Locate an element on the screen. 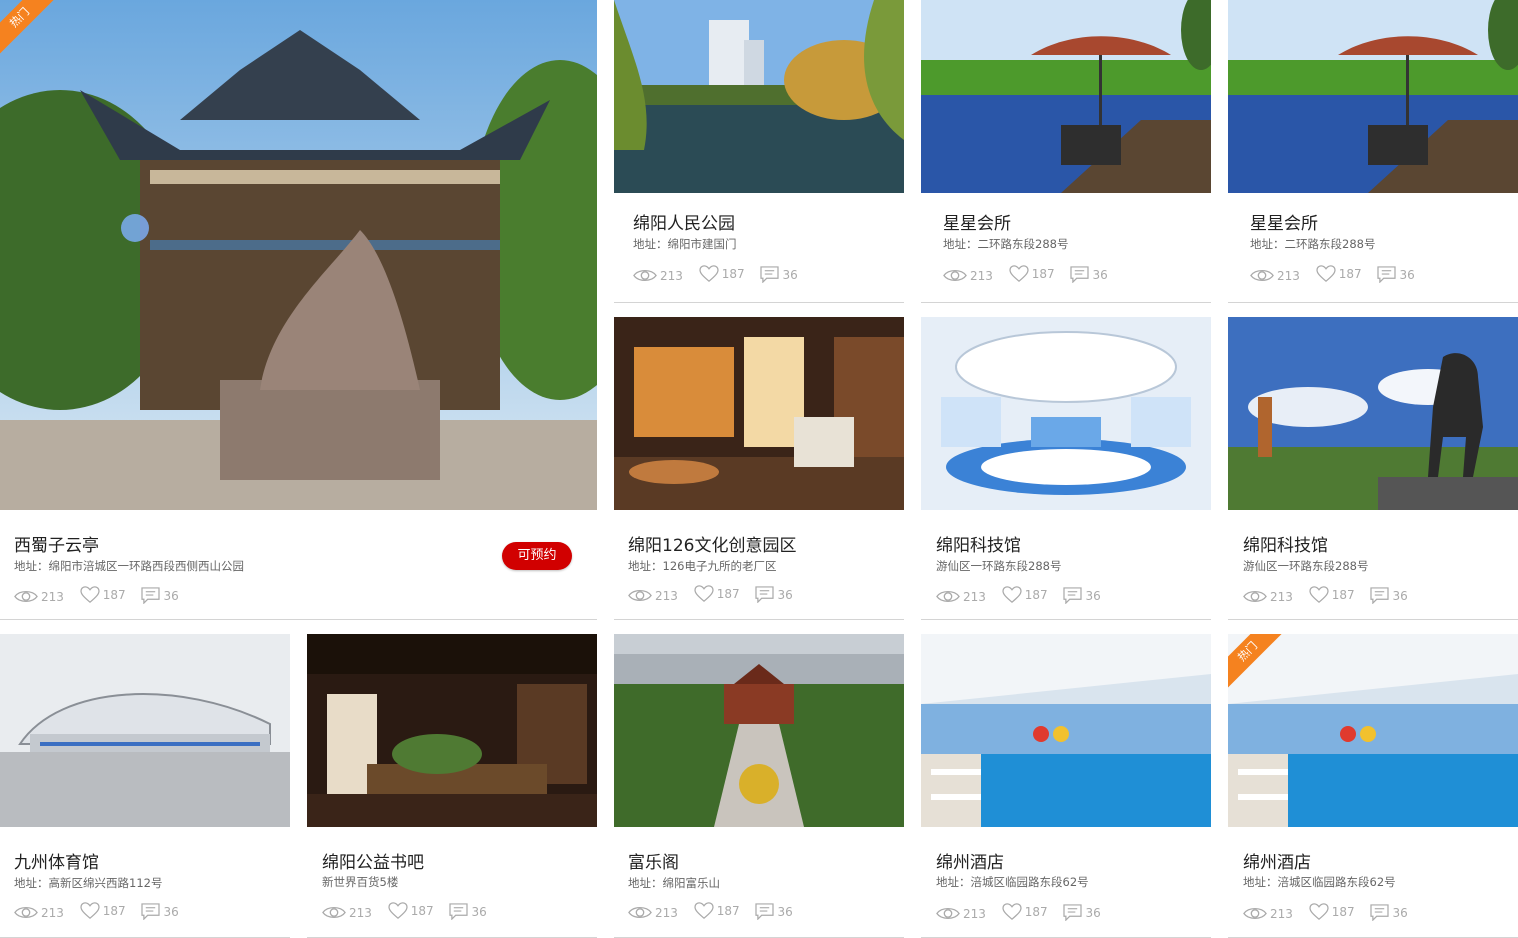 The image size is (1518, 938). card: 绵阳126文化创意园区 地址：126电子九所的老厂区 213 187 36 is located at coordinates (759, 468).